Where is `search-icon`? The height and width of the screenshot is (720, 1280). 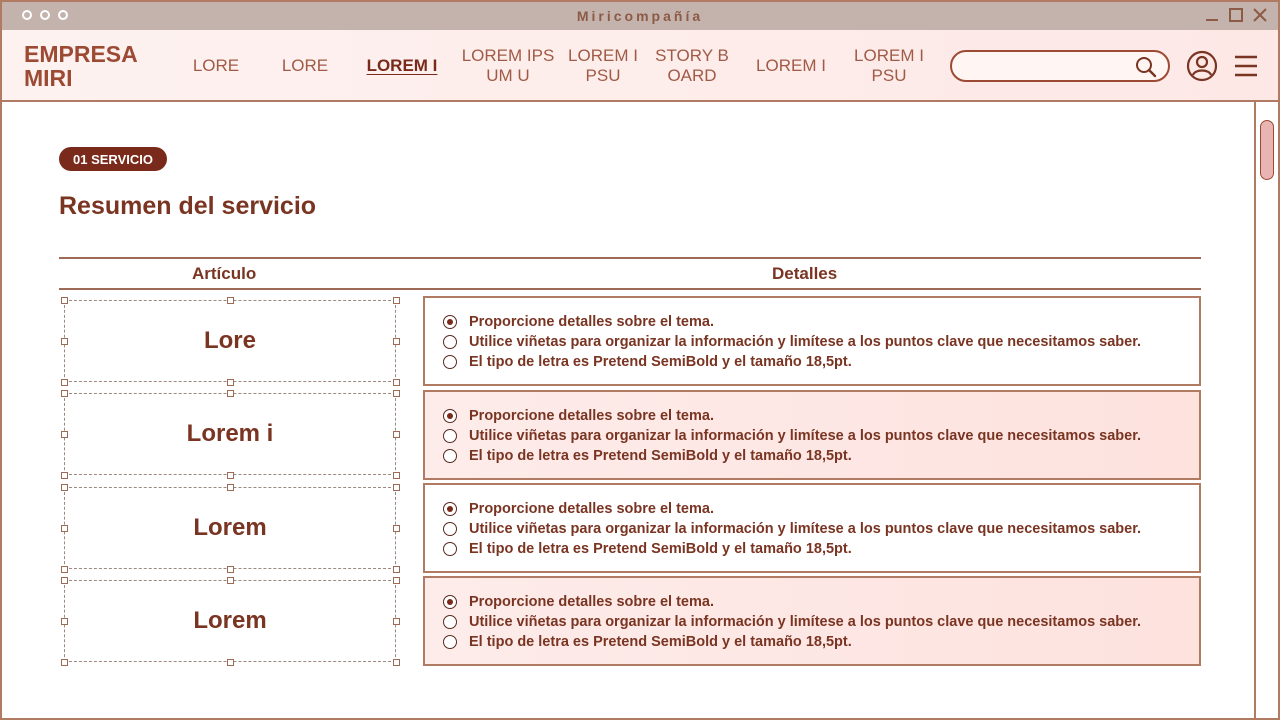
search-icon is located at coordinates (1146, 67).